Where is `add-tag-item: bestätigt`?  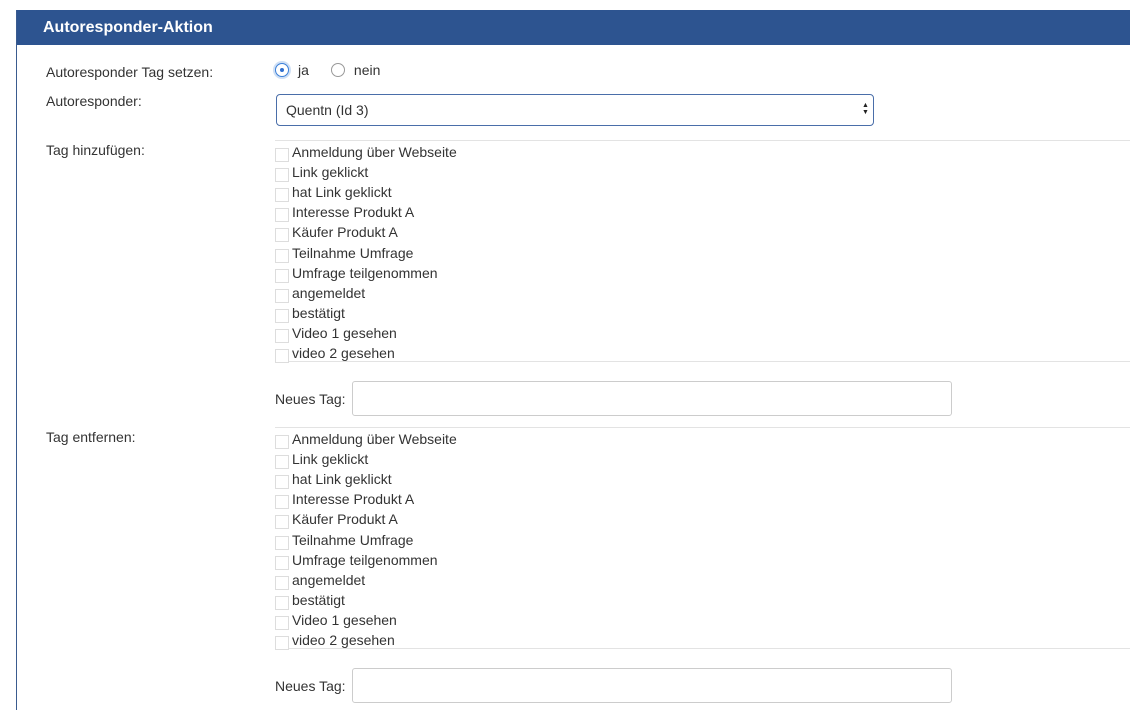
add-tag-item: bestätigt is located at coordinates (702, 313).